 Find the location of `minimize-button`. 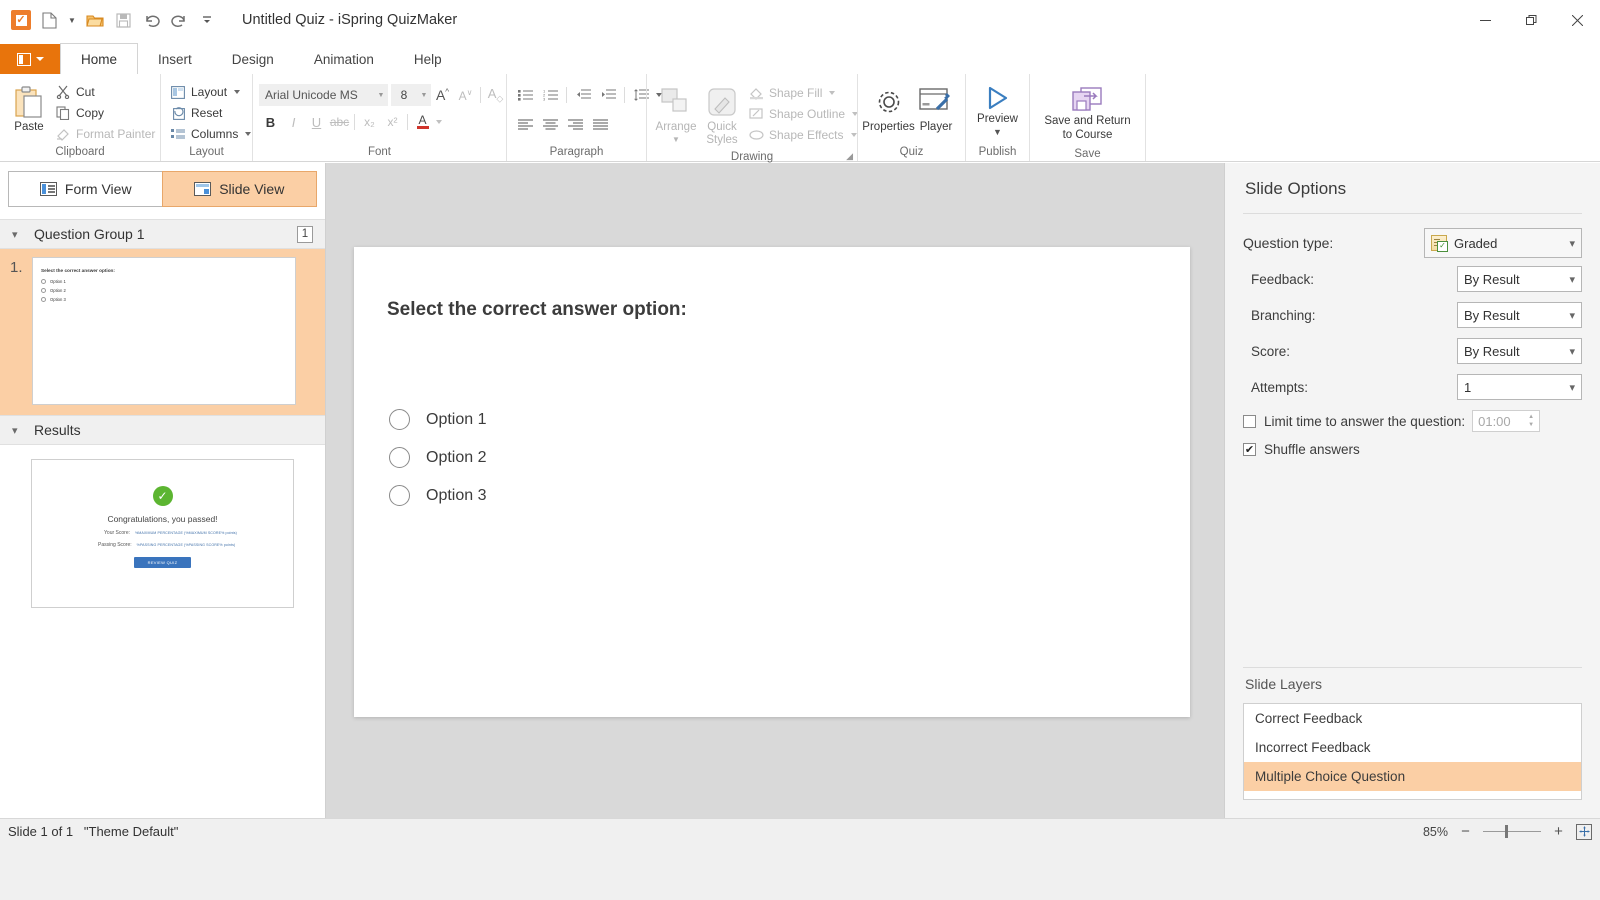

minimize-button is located at coordinates (1485, 20).